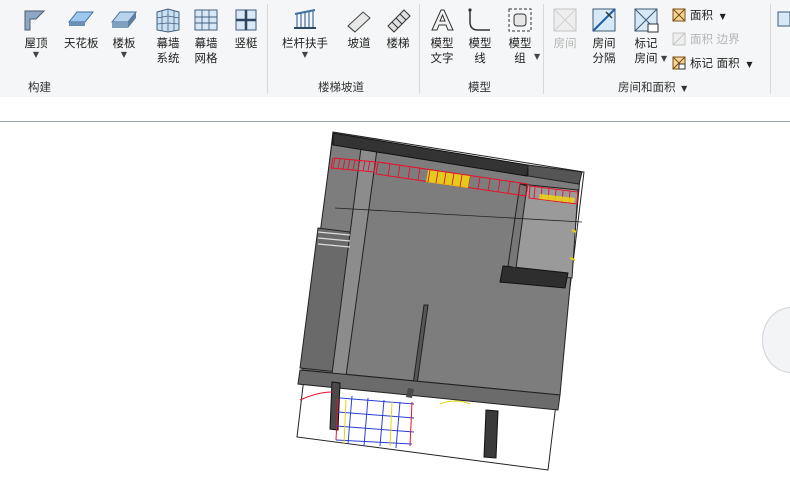  I want to click on model-text-button: 模型 文字, so click(442, 36).